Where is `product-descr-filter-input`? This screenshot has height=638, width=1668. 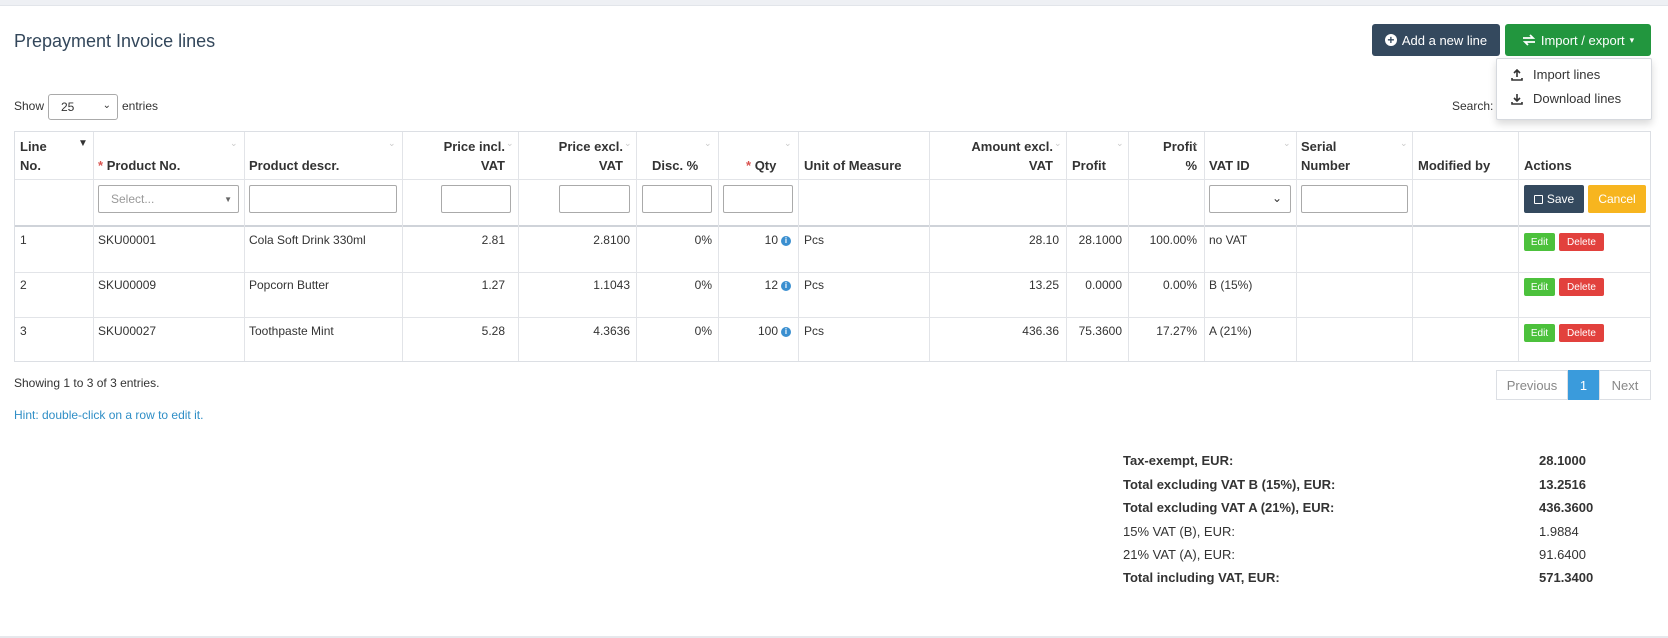
product-descr-filter-input is located at coordinates (323, 199).